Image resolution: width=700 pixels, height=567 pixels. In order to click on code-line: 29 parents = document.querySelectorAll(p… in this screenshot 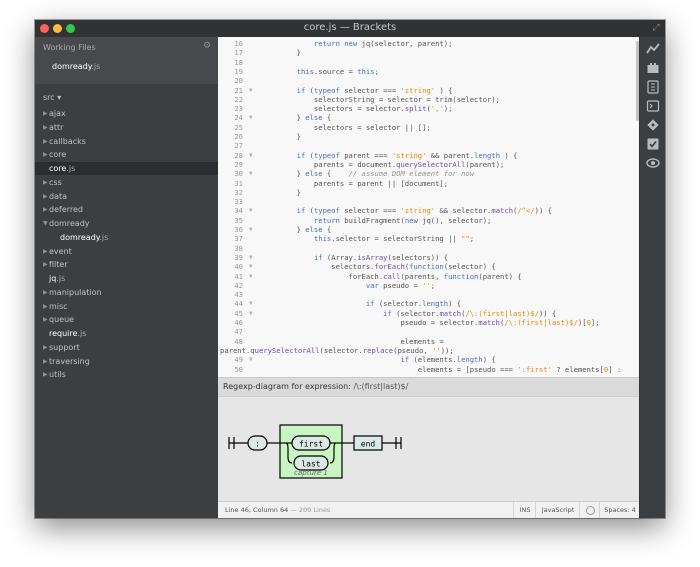, I will do `click(428, 164)`.